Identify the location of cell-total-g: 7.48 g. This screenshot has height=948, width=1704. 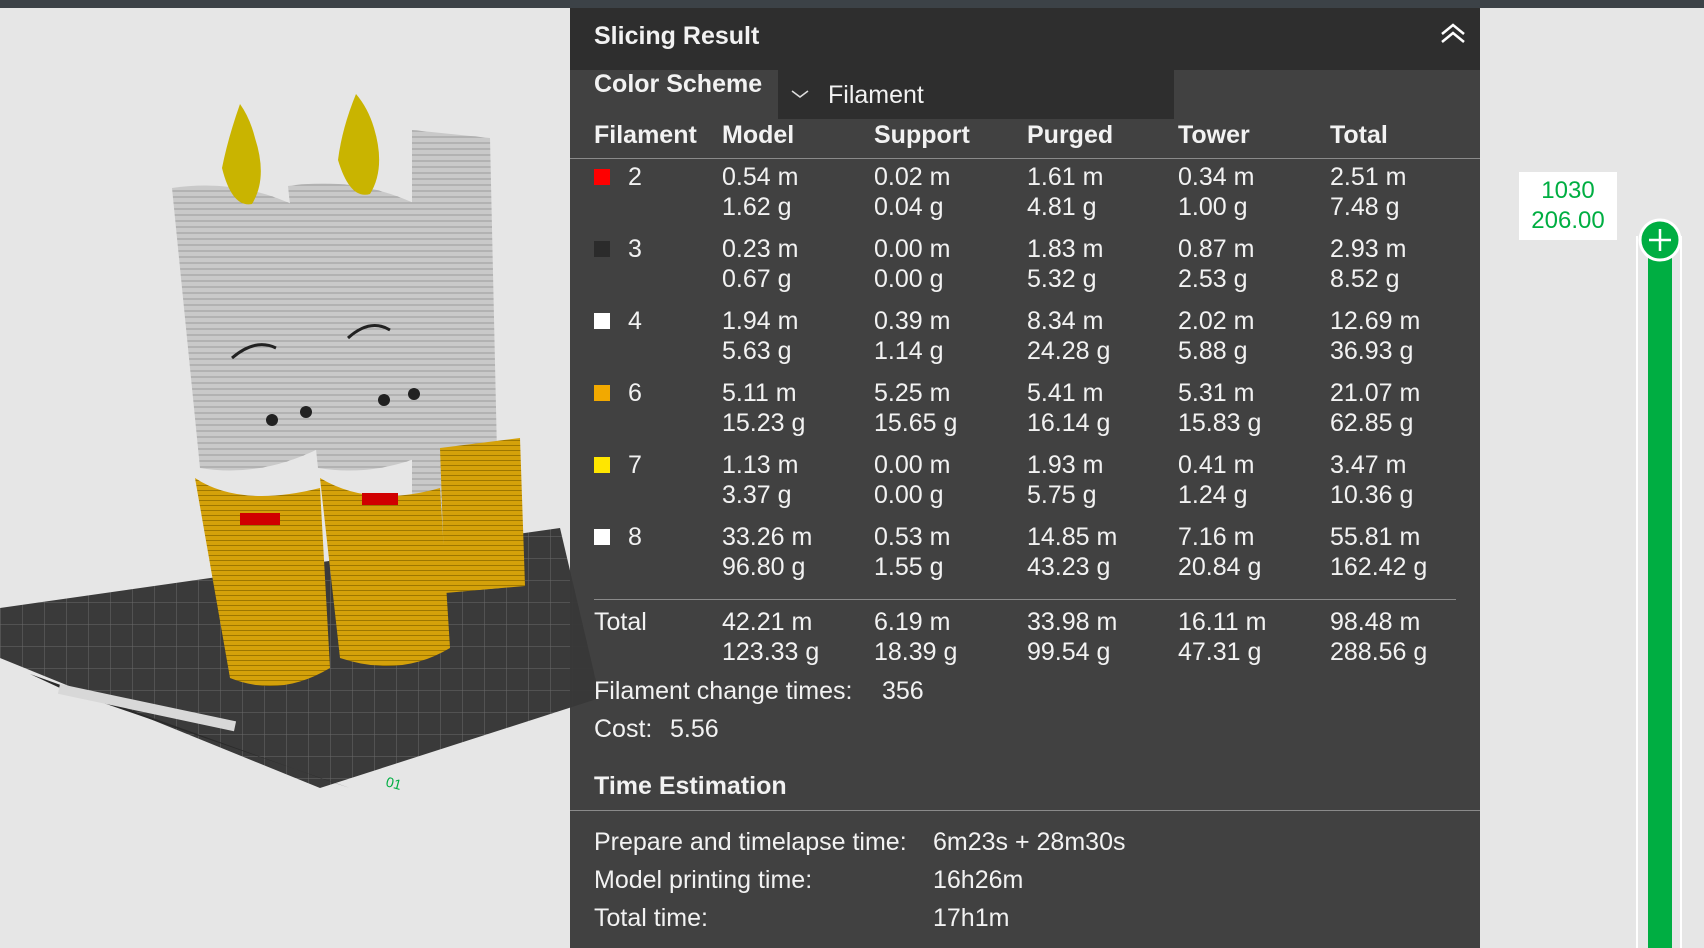
(1365, 207).